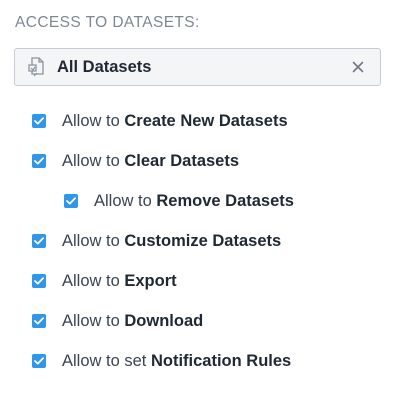 Image resolution: width=406 pixels, height=394 pixels. I want to click on permission-label: Allow to Create New Datasets, so click(175, 121).